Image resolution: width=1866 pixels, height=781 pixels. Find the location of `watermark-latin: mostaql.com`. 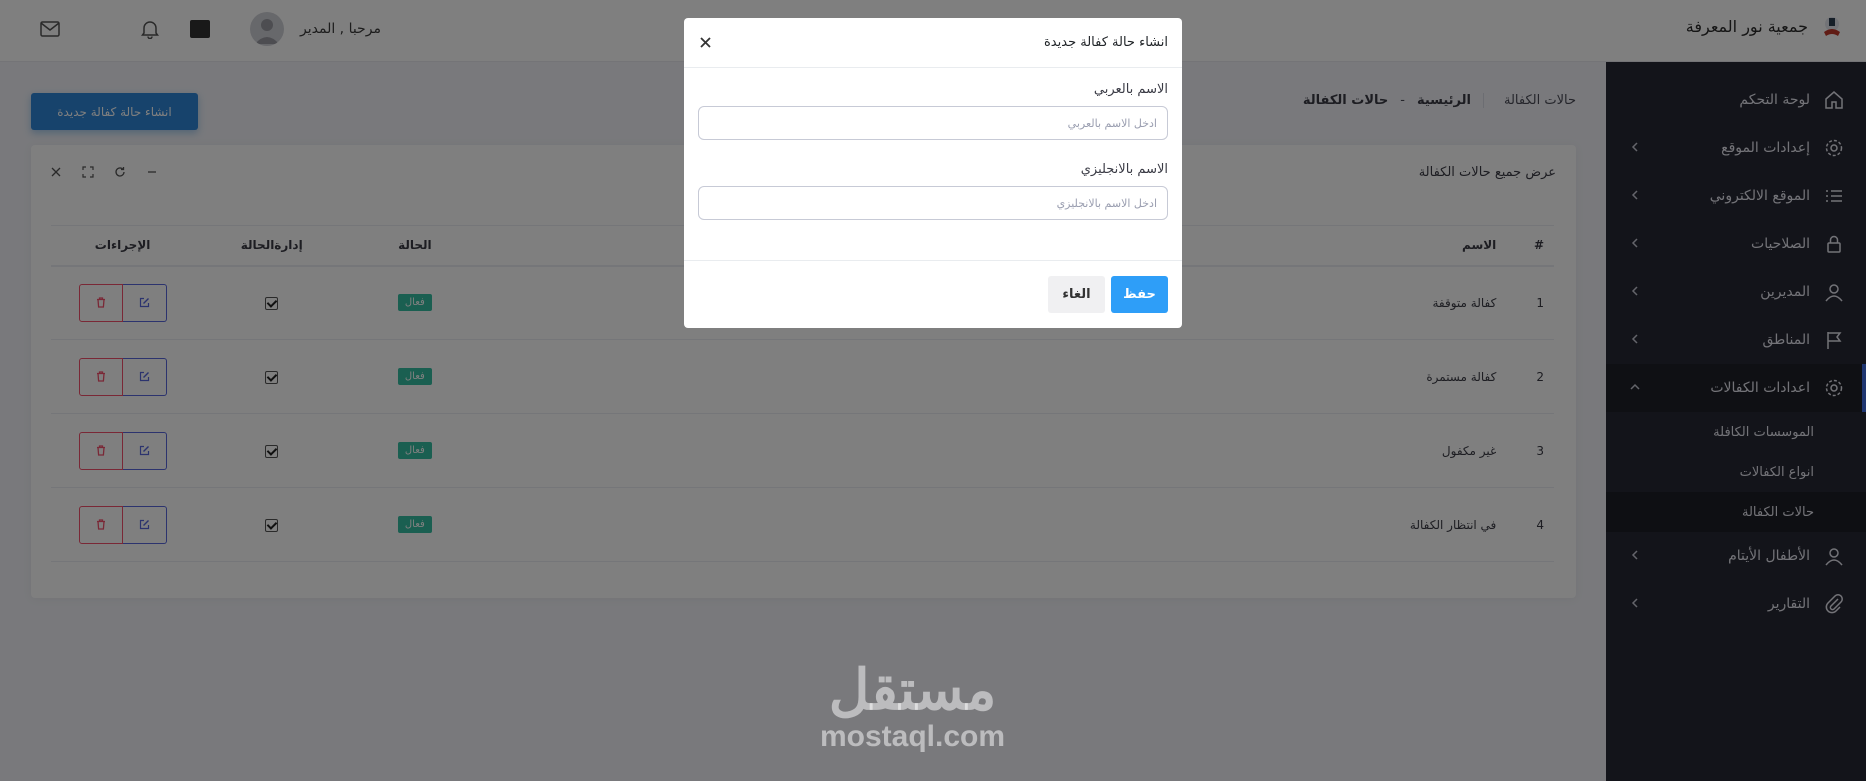

watermark-latin: mostaql.com is located at coordinates (913, 736).